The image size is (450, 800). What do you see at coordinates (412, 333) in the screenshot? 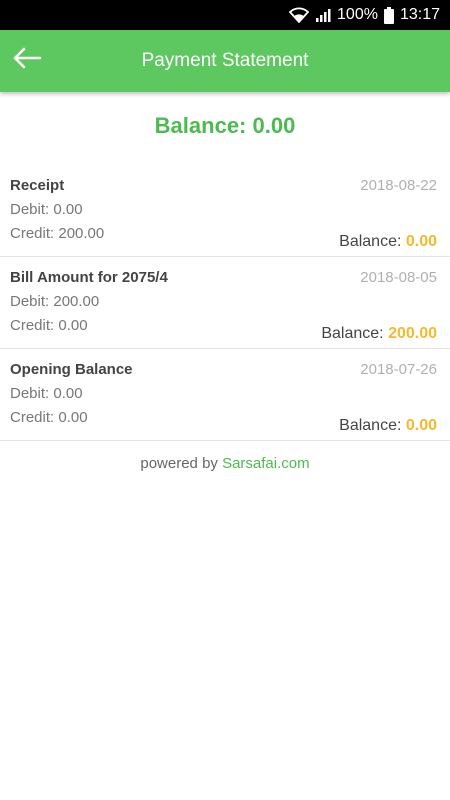
I see `balance-value: 200.00` at bounding box center [412, 333].